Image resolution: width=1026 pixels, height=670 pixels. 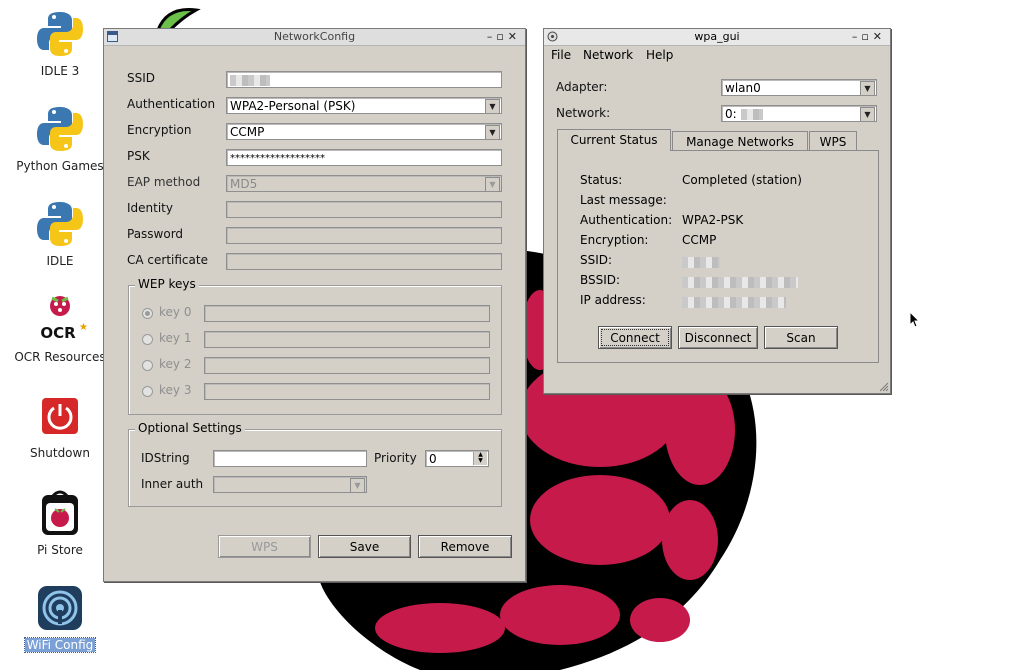 I want to click on eap-method-select: MD5 ▼, so click(x=364, y=183).